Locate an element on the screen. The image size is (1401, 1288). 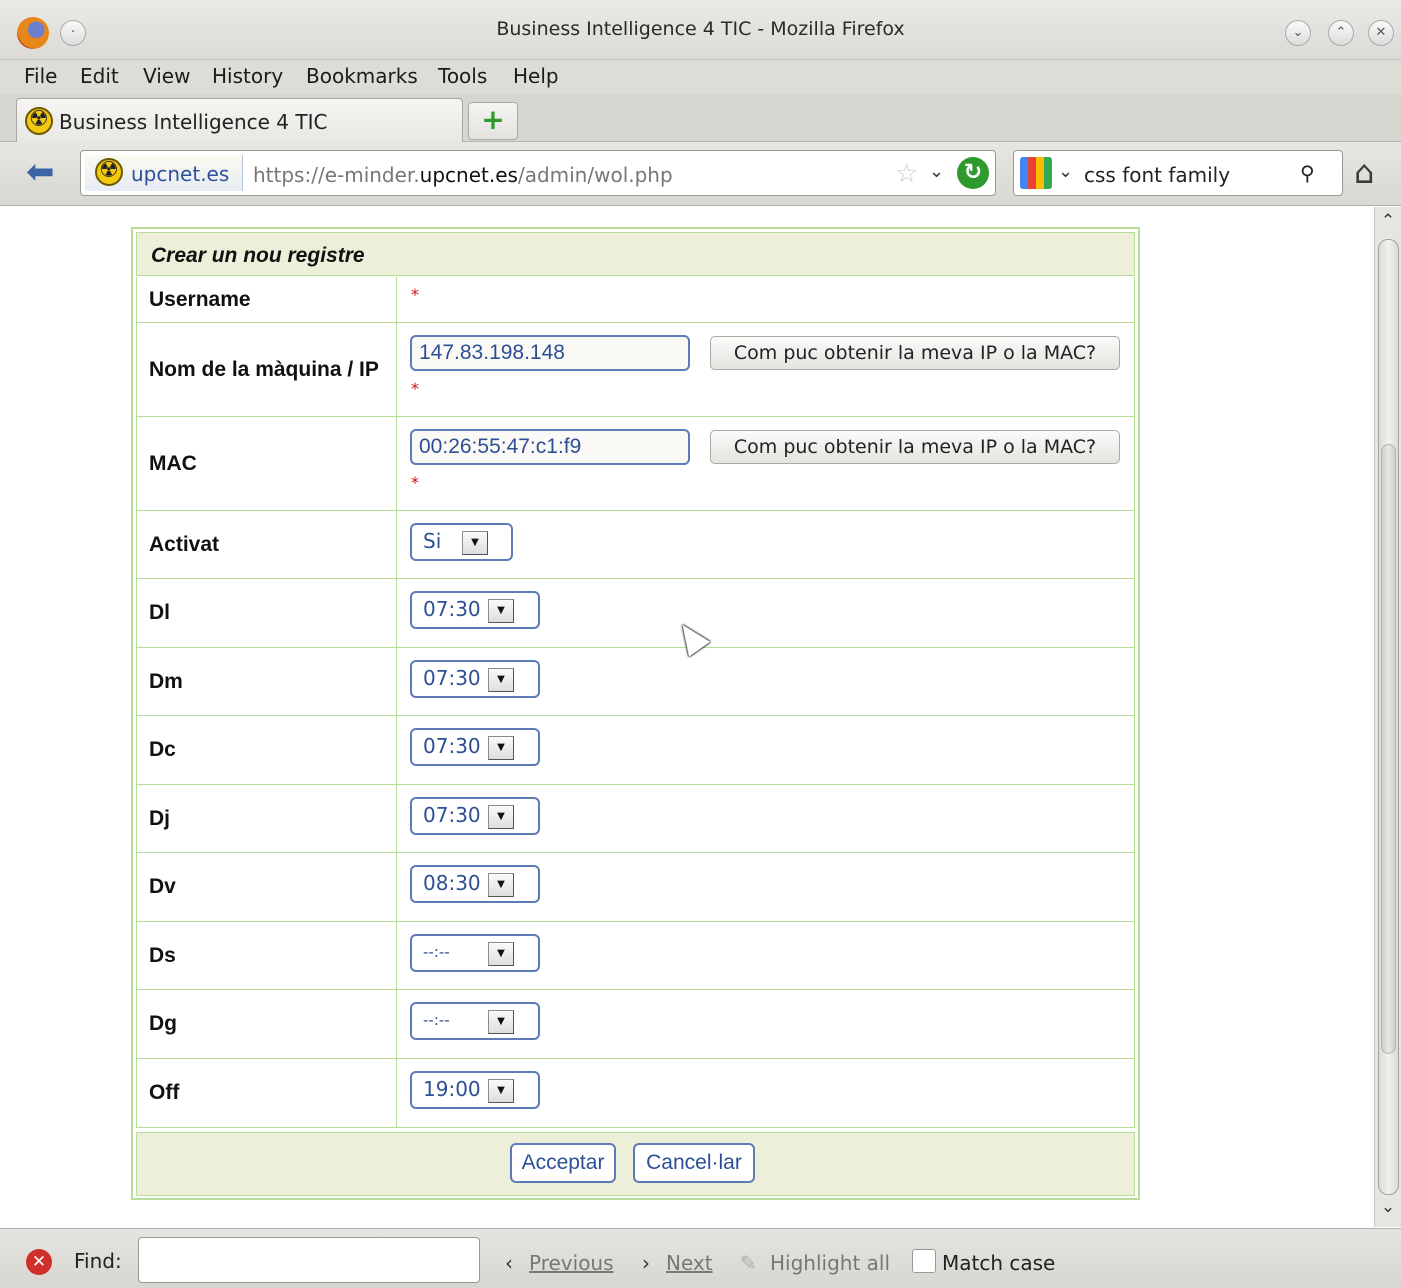
time-select-dv: 08:30 ▼ is located at coordinates (475, 884).